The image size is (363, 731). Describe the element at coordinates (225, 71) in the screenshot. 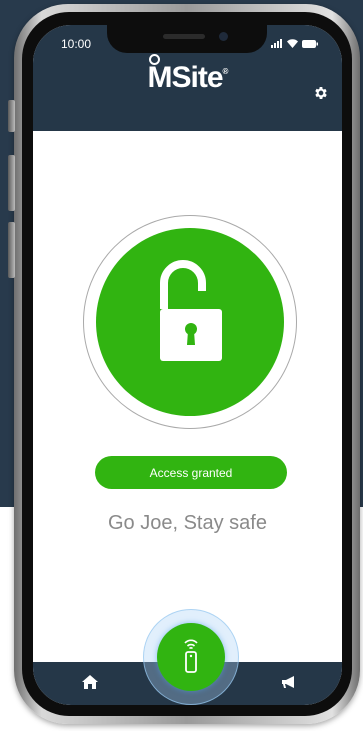

I see `logo-registered-mark: ®` at that location.